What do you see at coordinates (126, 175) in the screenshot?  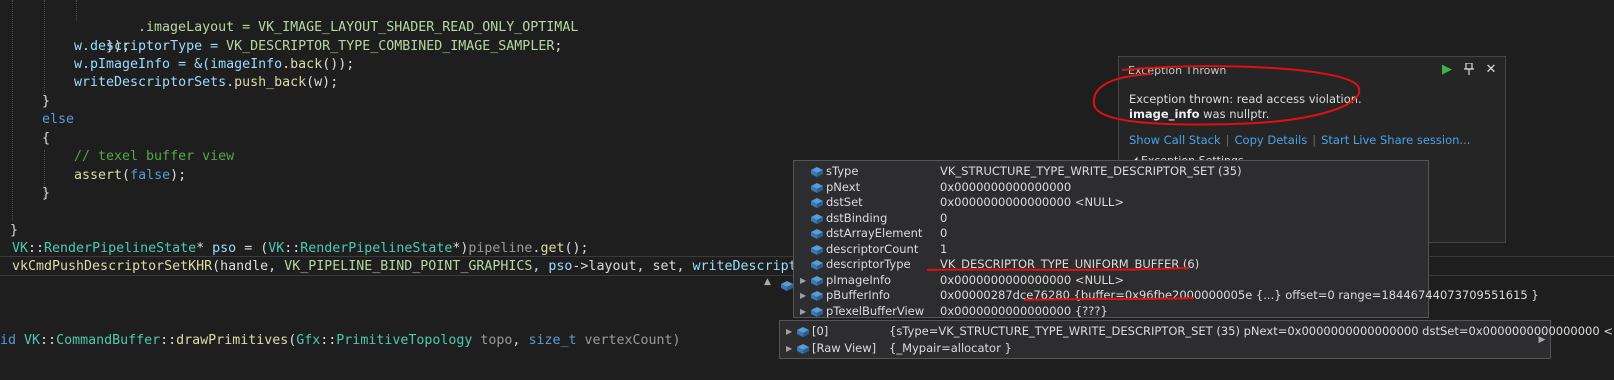 I see `code-token: (` at bounding box center [126, 175].